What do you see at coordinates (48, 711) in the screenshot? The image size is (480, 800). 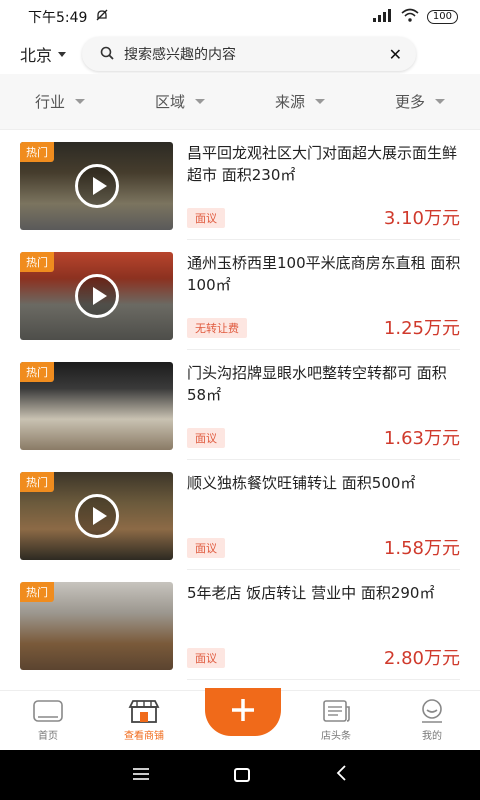 I see `home-icon` at bounding box center [48, 711].